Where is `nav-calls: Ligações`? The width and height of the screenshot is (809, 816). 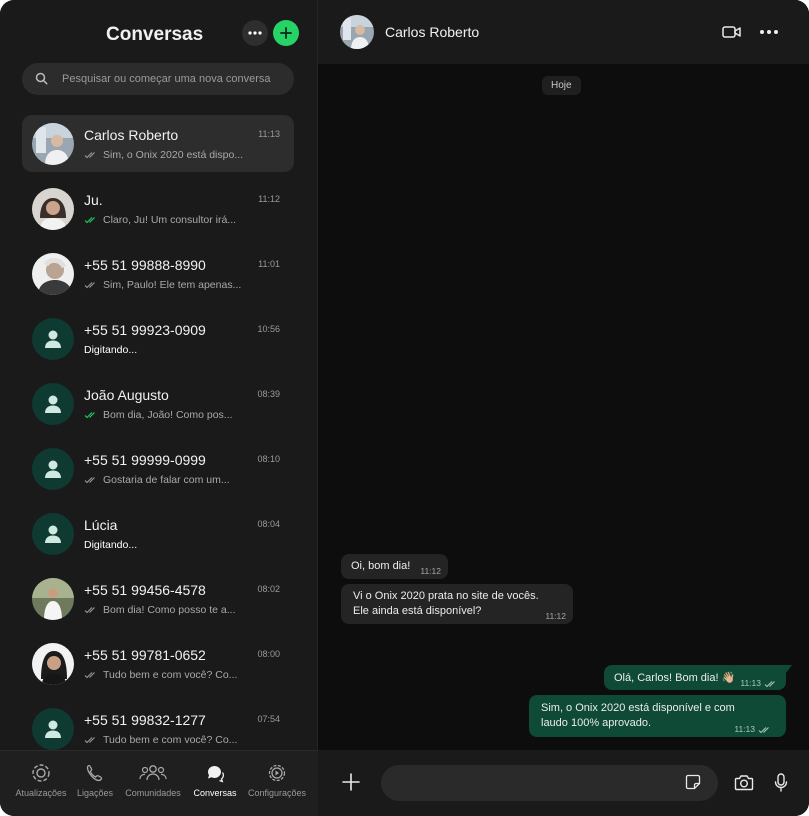 nav-calls: Ligações is located at coordinates (95, 780).